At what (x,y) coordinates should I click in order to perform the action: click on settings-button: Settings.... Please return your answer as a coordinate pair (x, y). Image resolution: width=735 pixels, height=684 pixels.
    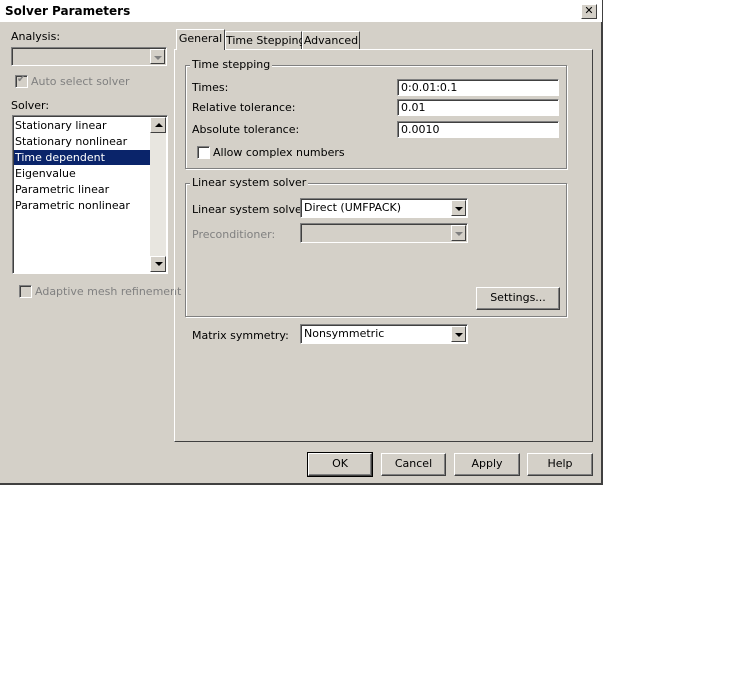
    Looking at the image, I should click on (518, 298).